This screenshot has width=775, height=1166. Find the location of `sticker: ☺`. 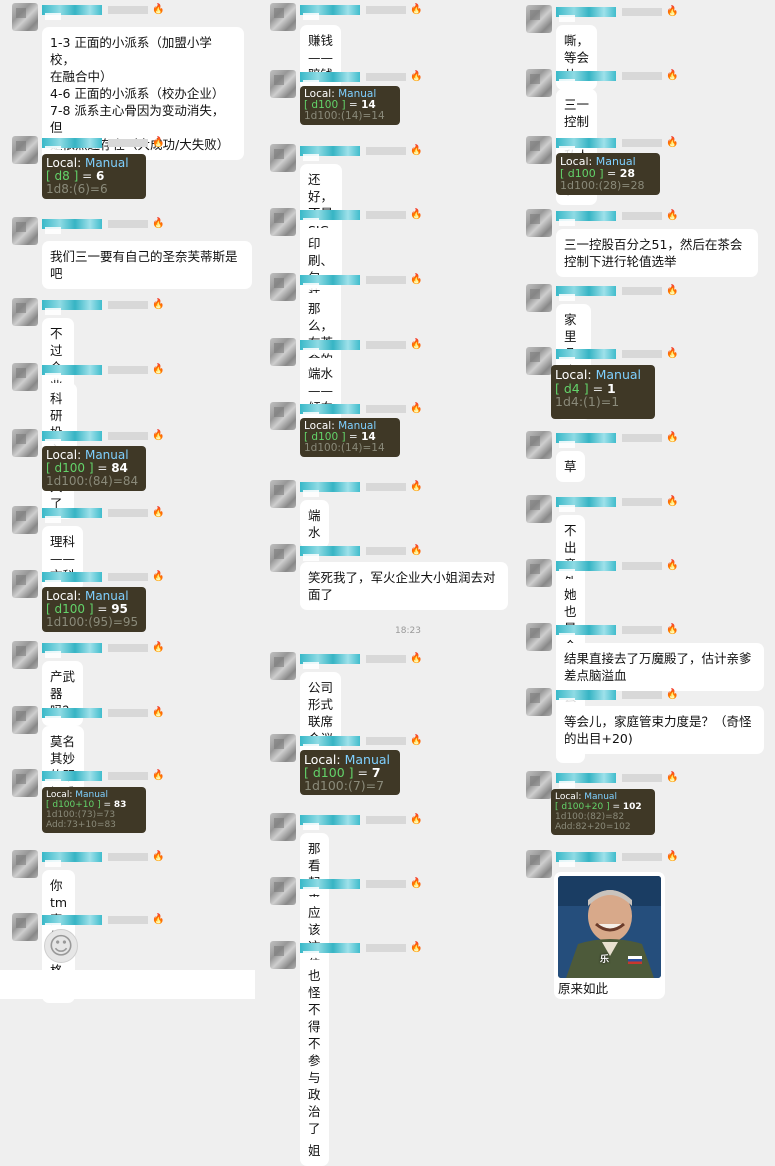

sticker: ☺ is located at coordinates (61, 946).